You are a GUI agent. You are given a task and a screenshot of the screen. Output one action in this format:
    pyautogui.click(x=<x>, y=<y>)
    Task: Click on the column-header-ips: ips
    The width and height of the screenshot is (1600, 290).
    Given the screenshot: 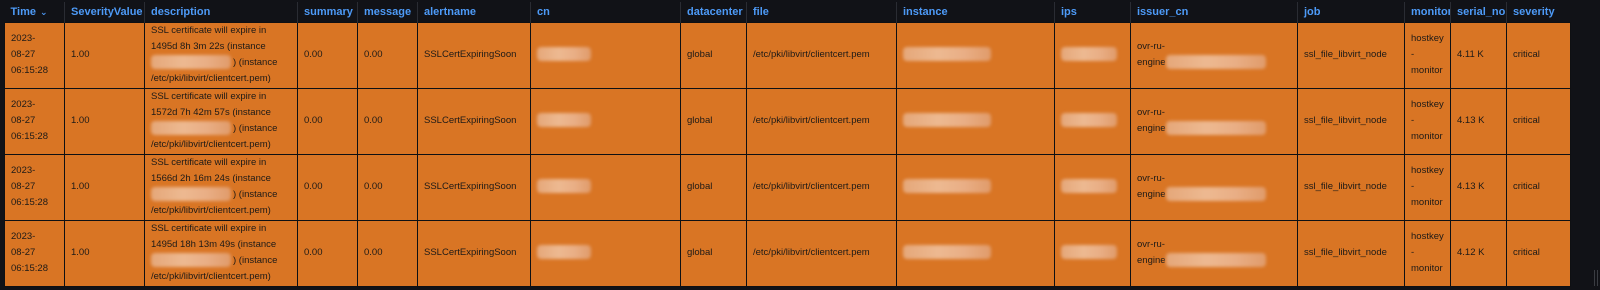 What is the action you would take?
    pyautogui.click(x=1092, y=12)
    